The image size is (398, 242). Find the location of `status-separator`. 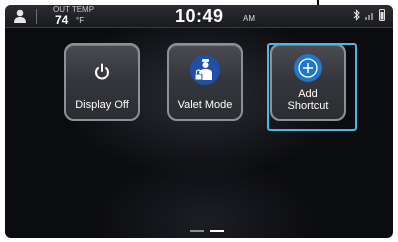

status-separator is located at coordinates (36, 16).